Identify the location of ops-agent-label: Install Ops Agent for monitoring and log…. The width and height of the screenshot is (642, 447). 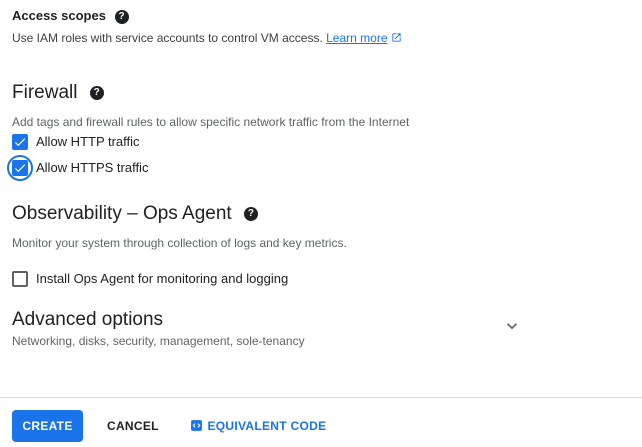
(162, 278).